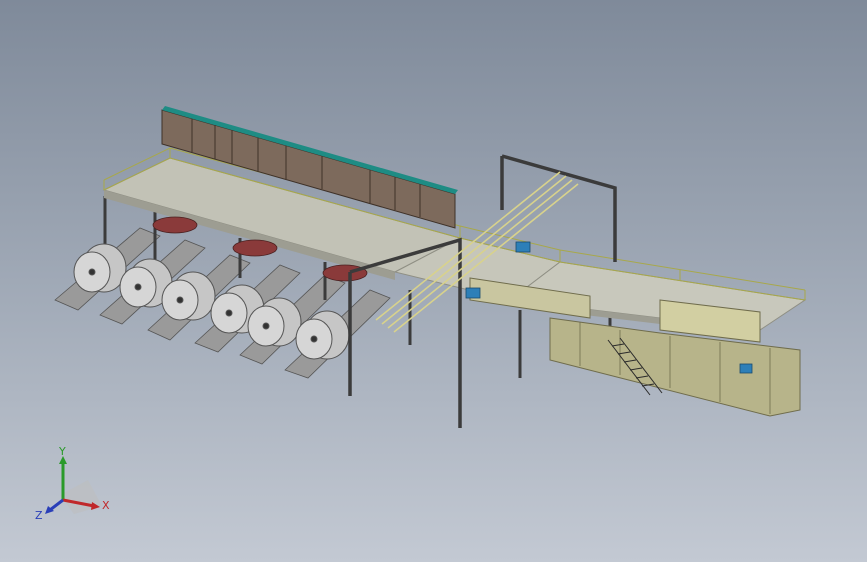 This screenshot has width=867, height=562. What do you see at coordinates (100, 268) in the screenshot?
I see `paper-roll` at bounding box center [100, 268].